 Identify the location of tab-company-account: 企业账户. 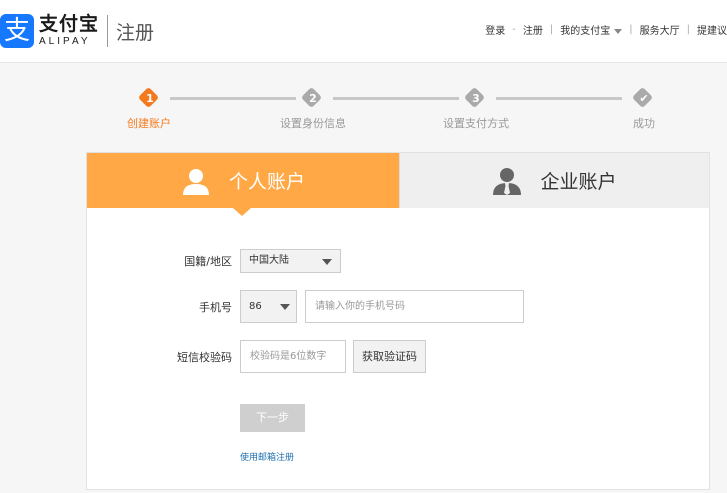
(554, 180).